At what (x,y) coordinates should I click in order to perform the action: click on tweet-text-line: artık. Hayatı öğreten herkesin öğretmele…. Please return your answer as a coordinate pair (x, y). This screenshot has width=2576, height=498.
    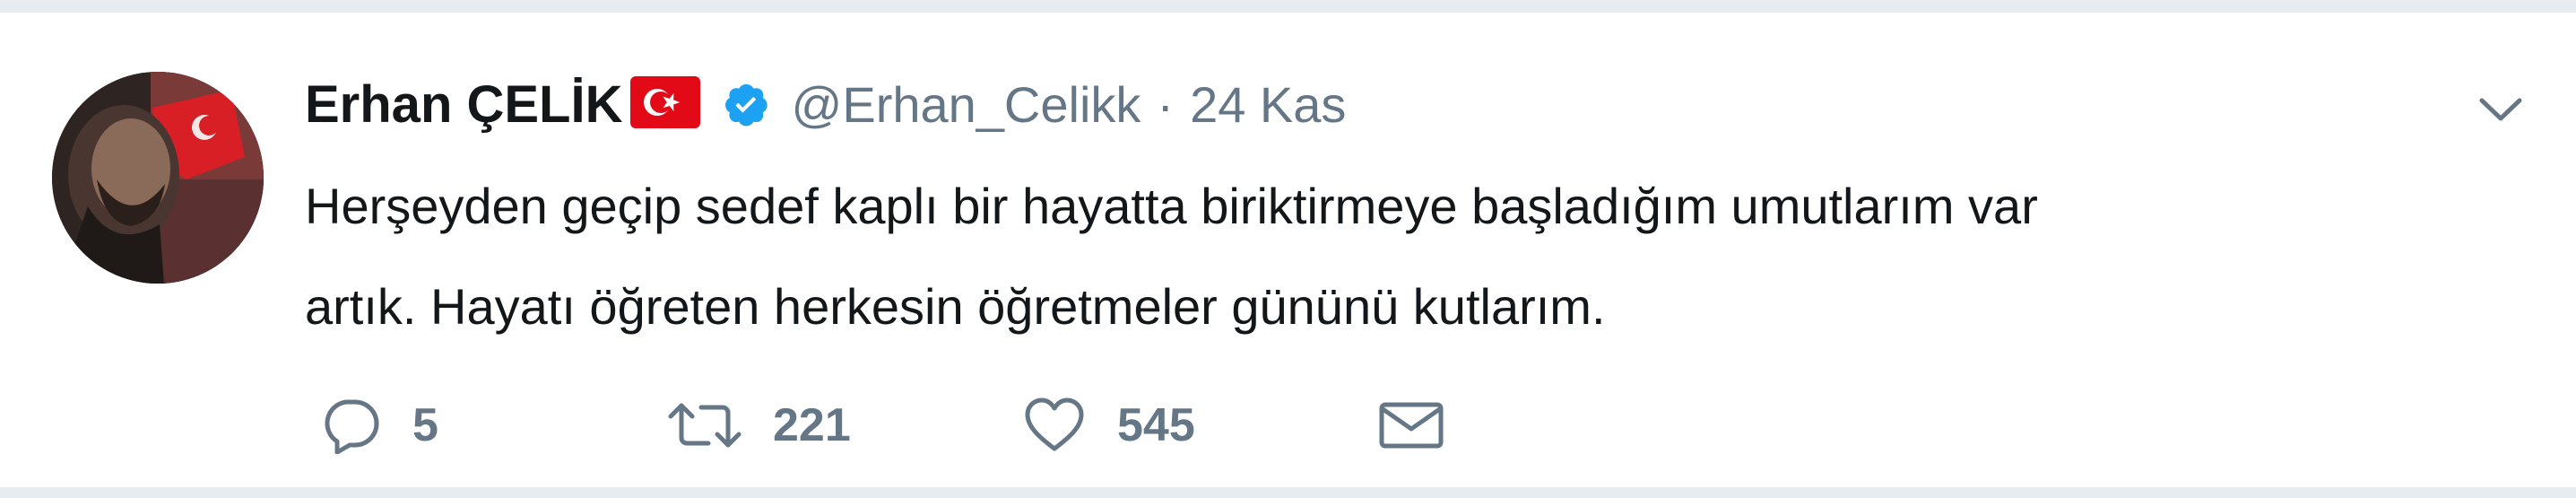
    Looking at the image, I should click on (955, 307).